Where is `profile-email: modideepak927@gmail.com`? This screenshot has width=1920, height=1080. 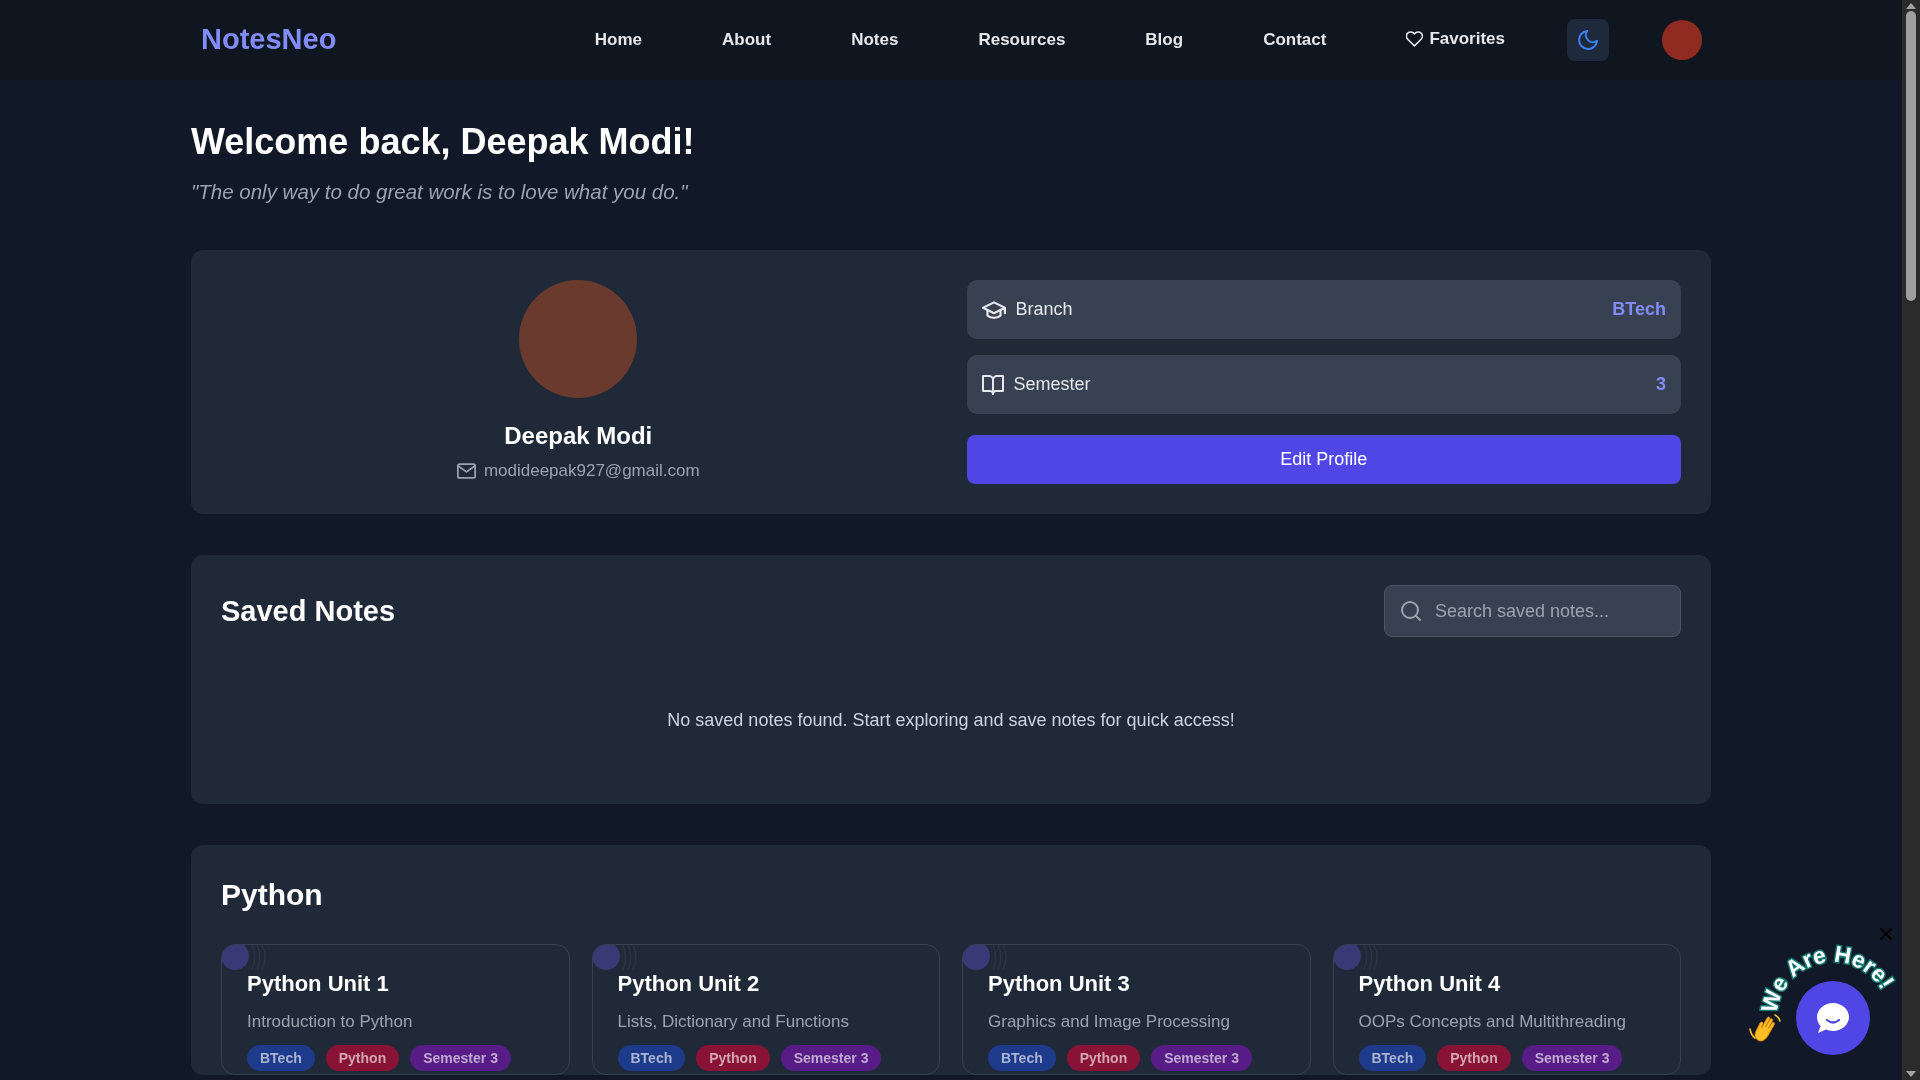 profile-email: modideepak927@gmail.com is located at coordinates (591, 471).